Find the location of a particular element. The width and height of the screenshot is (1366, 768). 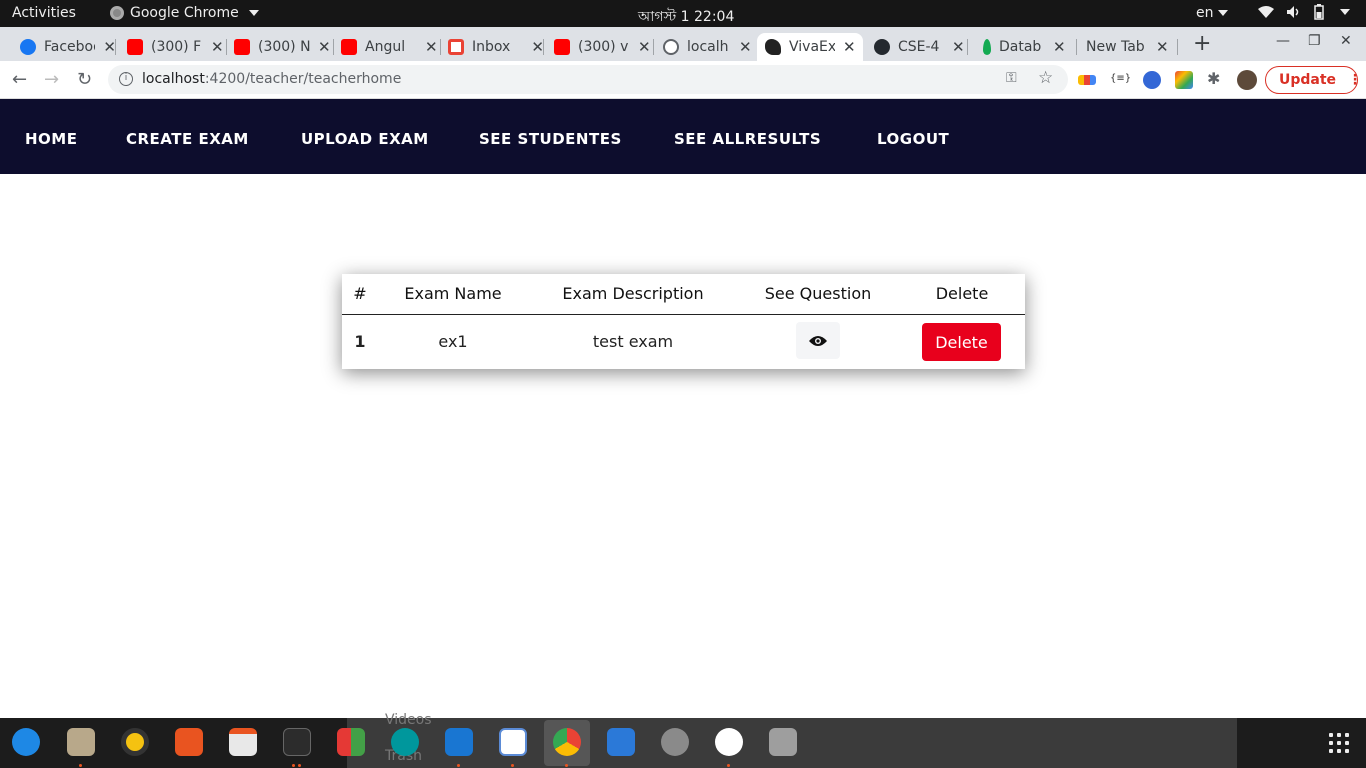

tab-mongodb: Datab ✕ is located at coordinates (1026, 47).